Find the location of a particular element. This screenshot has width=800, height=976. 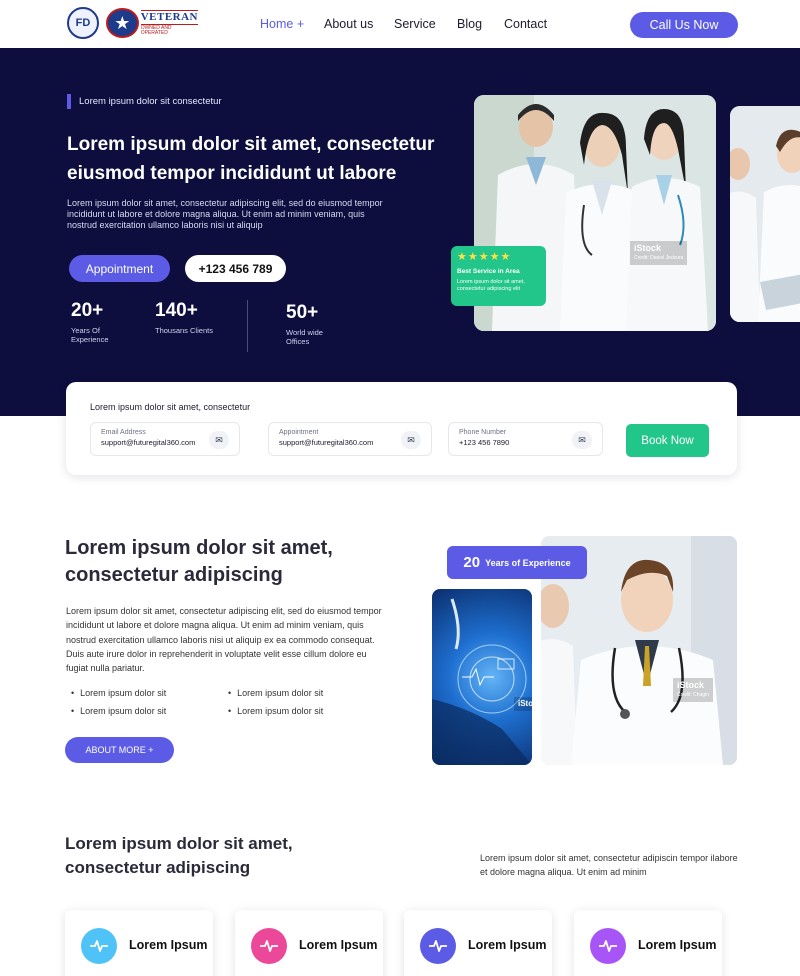

appointment-button: Appointment is located at coordinates (119, 268).